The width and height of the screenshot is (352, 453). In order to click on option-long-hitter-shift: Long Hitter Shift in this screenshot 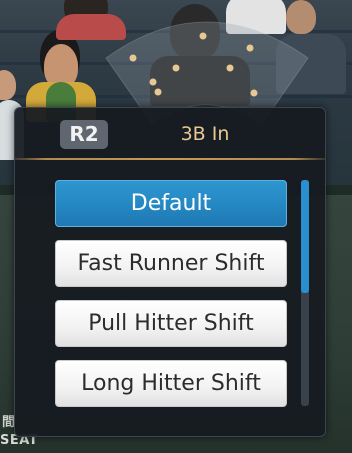, I will do `click(171, 383)`.